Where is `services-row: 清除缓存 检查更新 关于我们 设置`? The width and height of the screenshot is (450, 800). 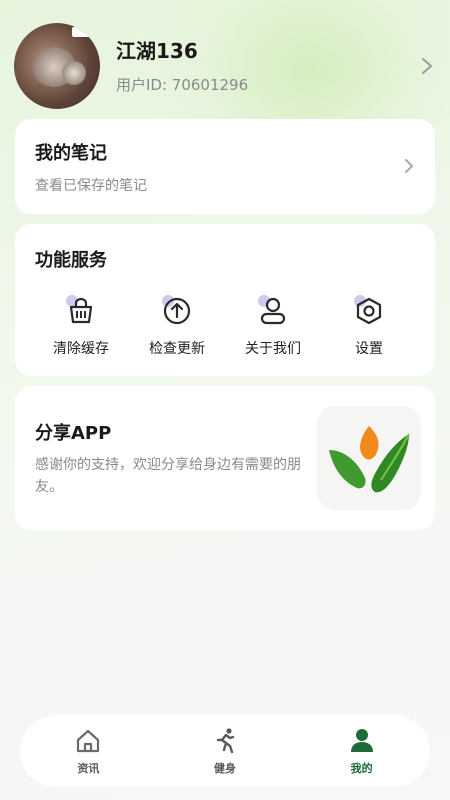
services-row: 清除缓存 检查更新 关于我们 设置 is located at coordinates (225, 326).